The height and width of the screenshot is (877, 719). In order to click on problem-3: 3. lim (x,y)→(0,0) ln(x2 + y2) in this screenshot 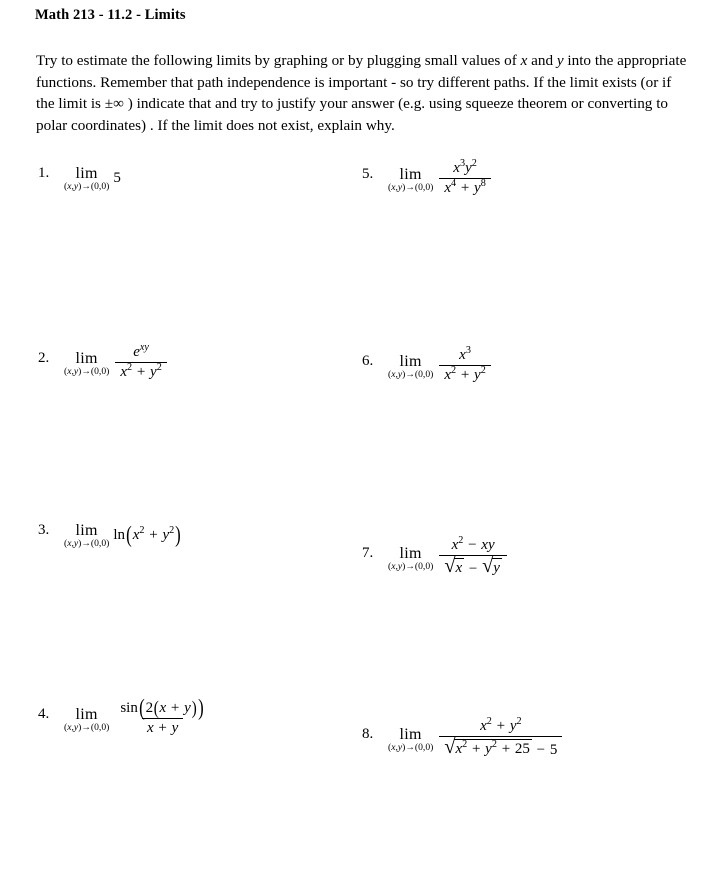, I will do `click(110, 535)`.